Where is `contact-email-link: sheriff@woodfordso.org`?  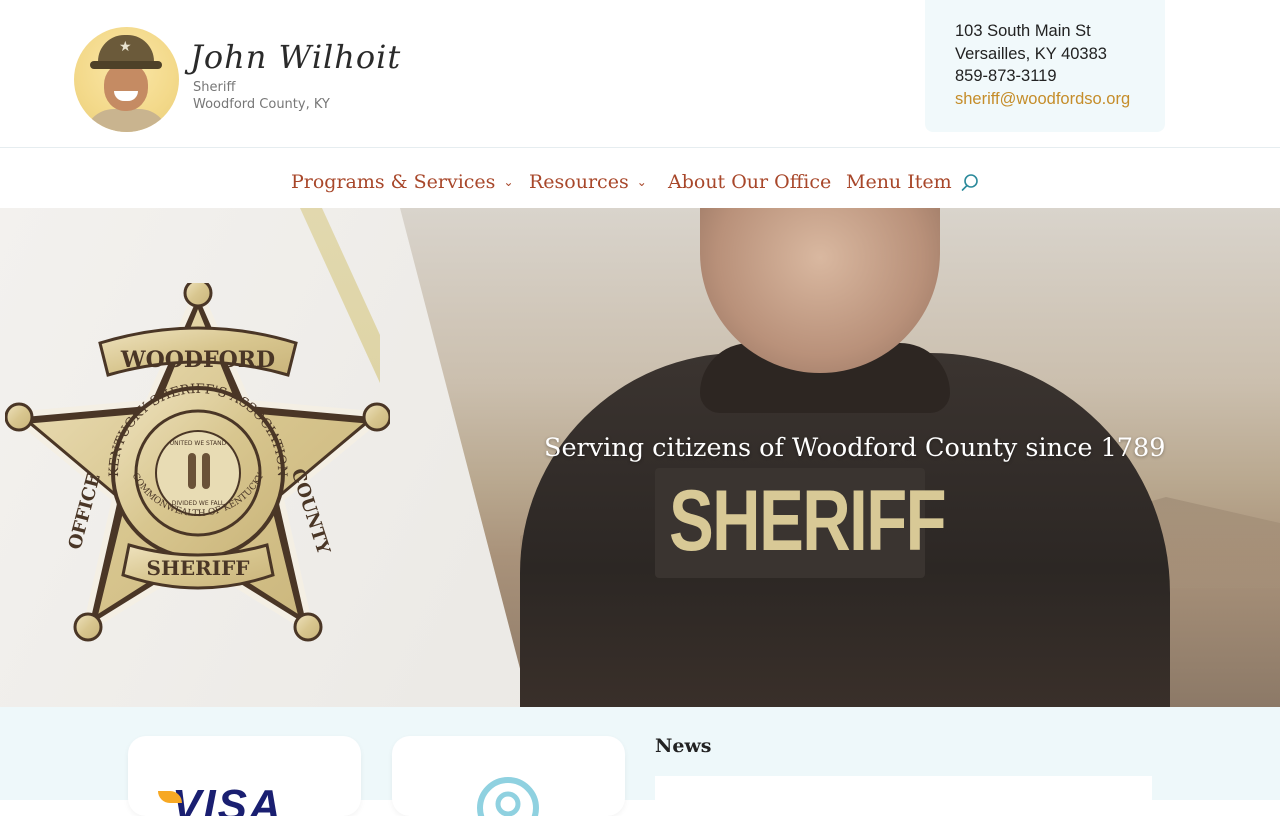 contact-email-link: sheriff@woodfordso.org is located at coordinates (1060, 99).